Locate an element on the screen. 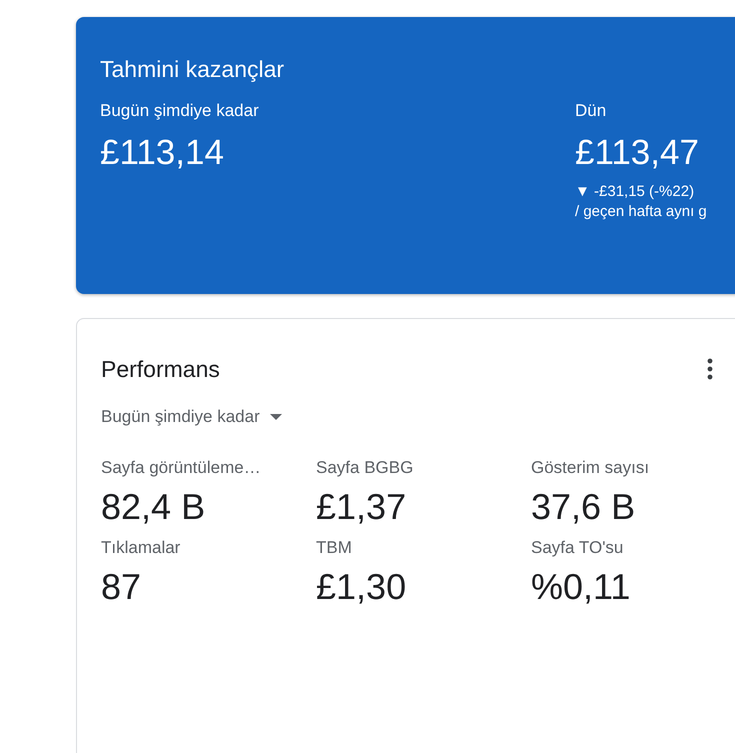 The height and width of the screenshot is (753, 735). metric-value: 82,4 B is located at coordinates (153, 507).